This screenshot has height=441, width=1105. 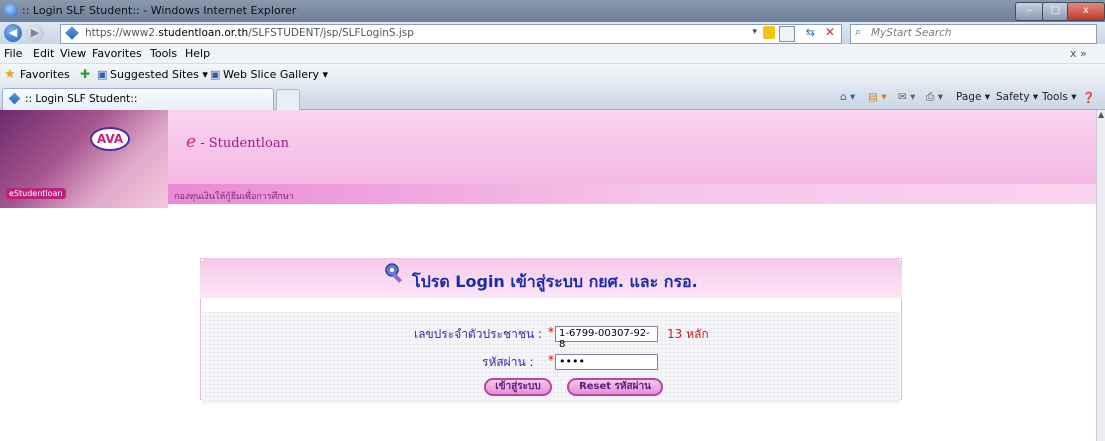 I want to click on suggested-sites-link: Suggested Sites ▾, so click(x=159, y=74).